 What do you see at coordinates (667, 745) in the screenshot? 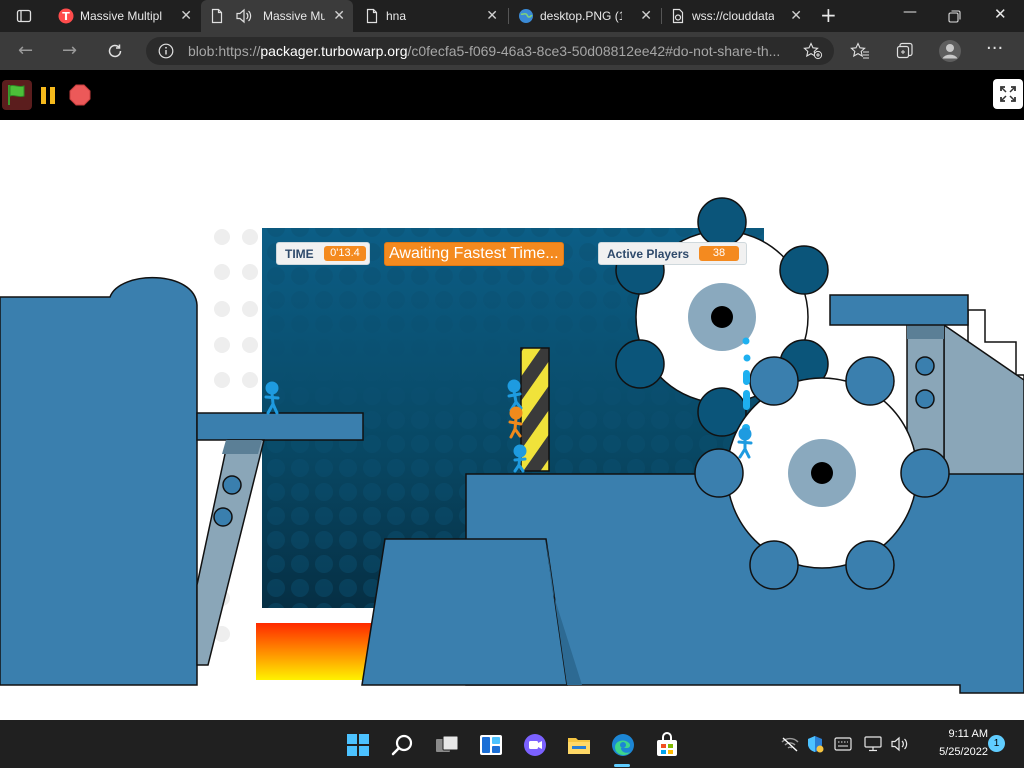
I see `store-icon` at bounding box center [667, 745].